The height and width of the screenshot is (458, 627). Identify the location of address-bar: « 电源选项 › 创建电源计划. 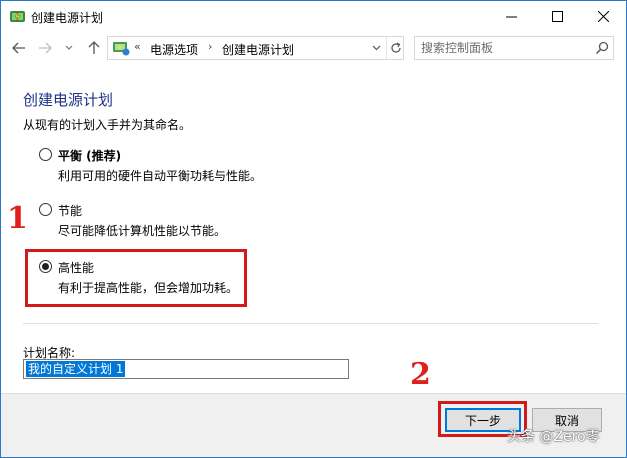
(255, 48).